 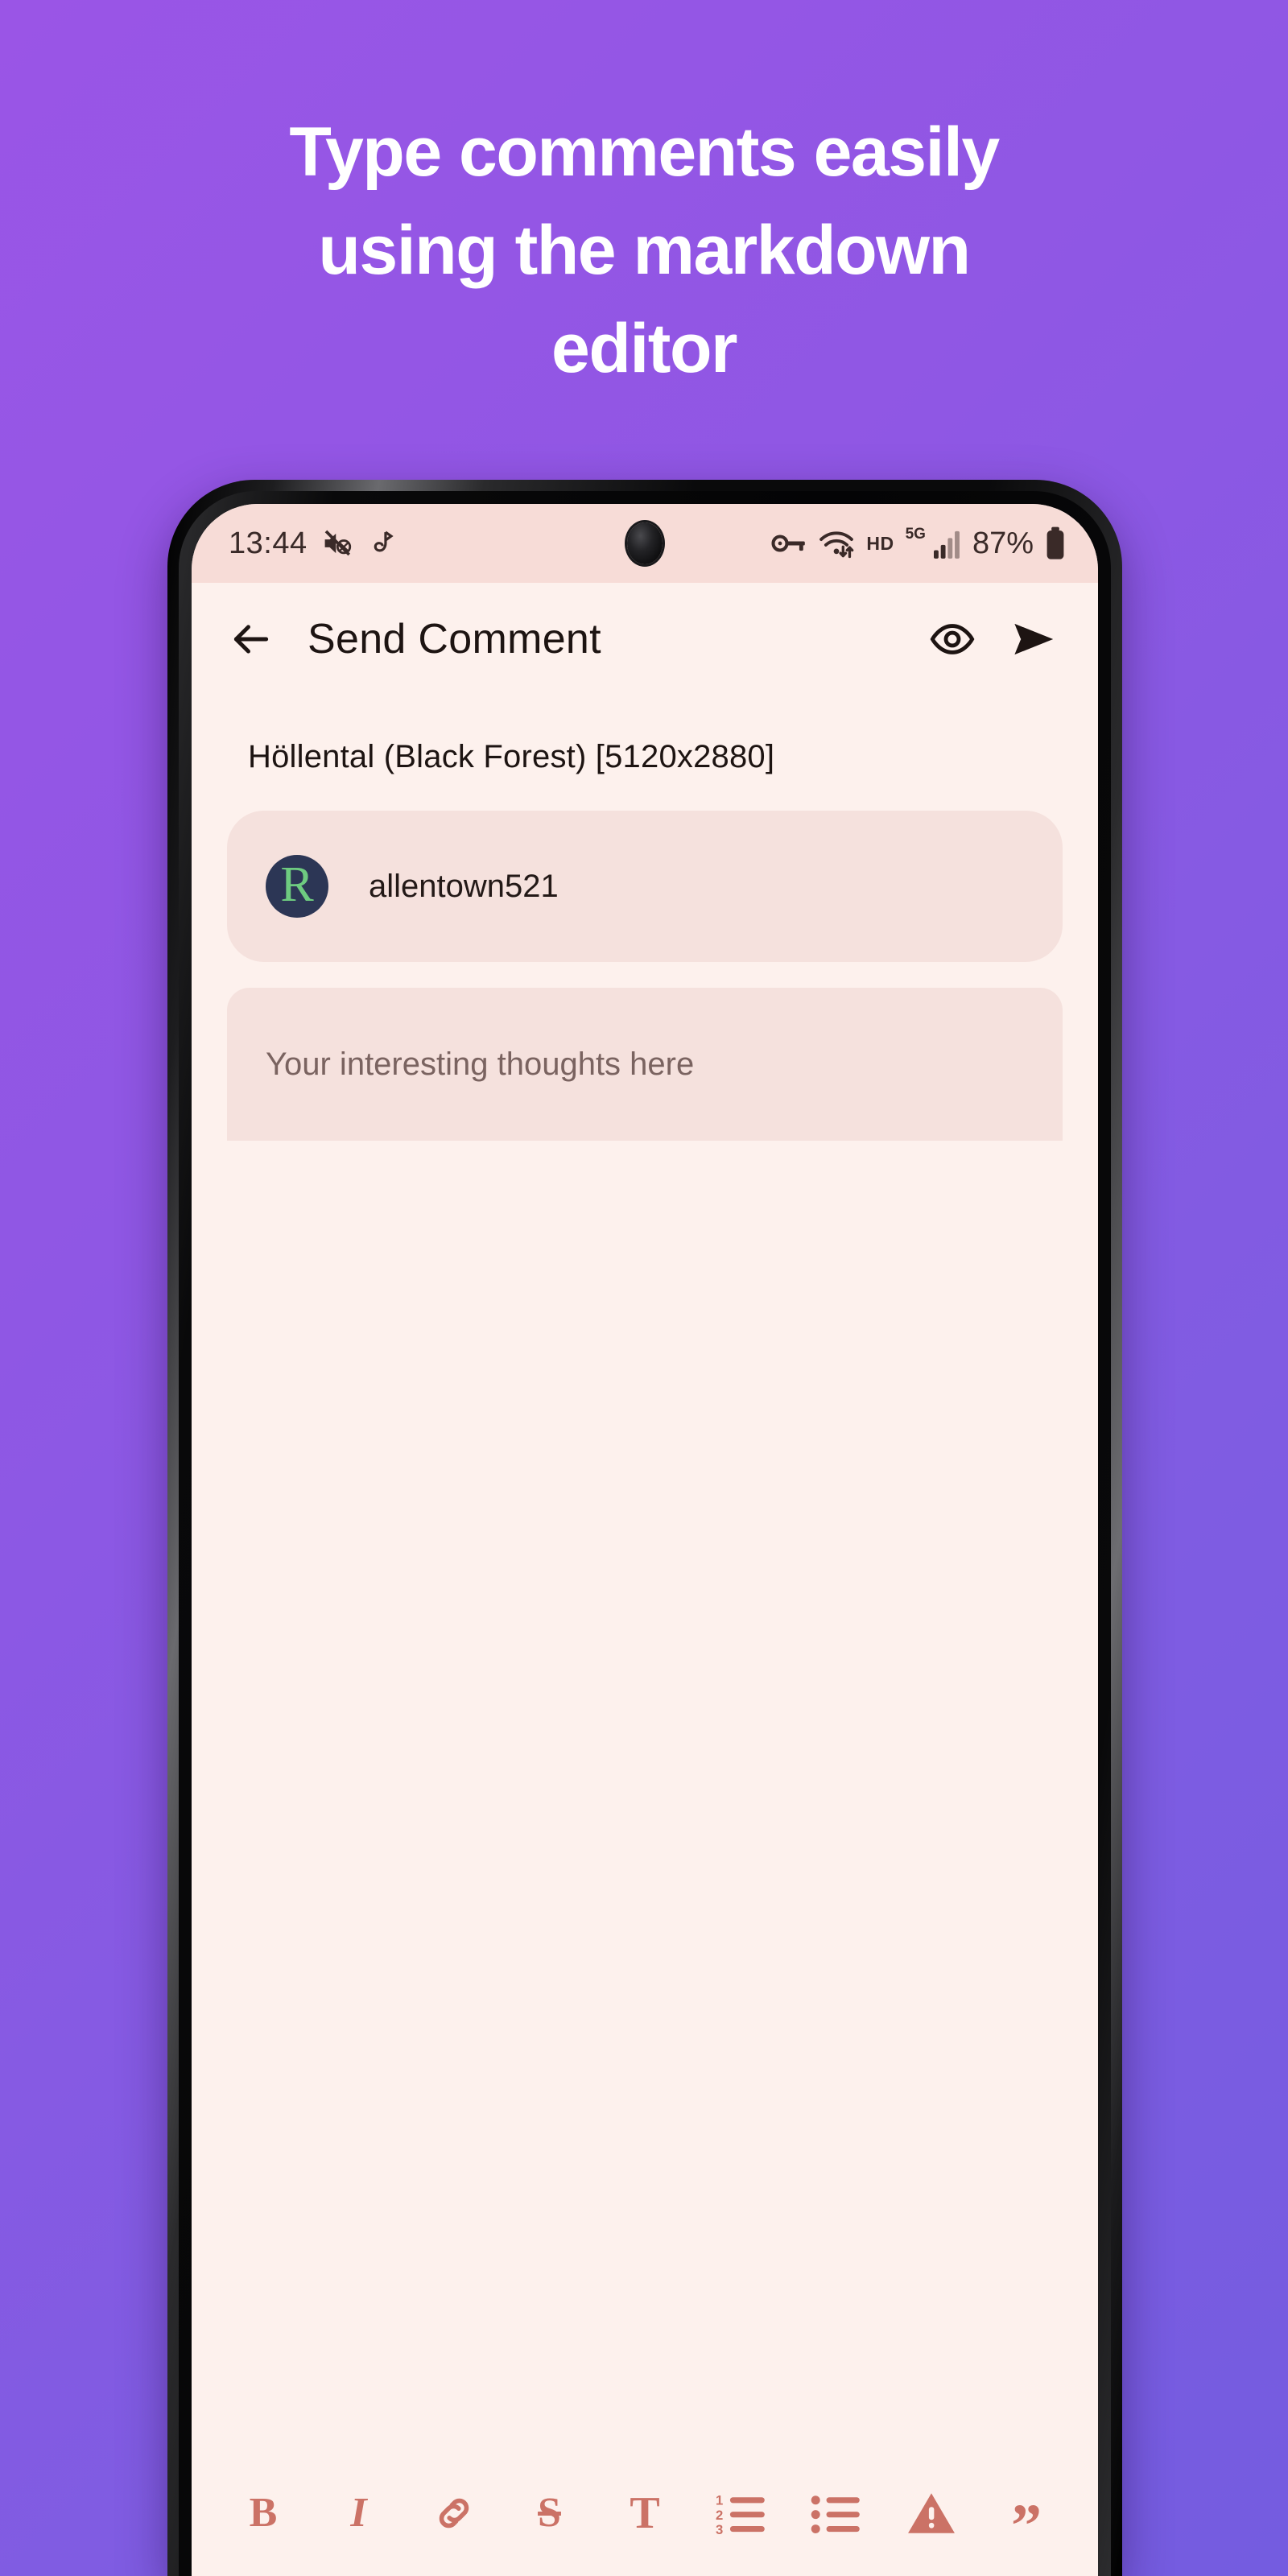 I want to click on heading-text-icon: T, so click(x=645, y=2513).